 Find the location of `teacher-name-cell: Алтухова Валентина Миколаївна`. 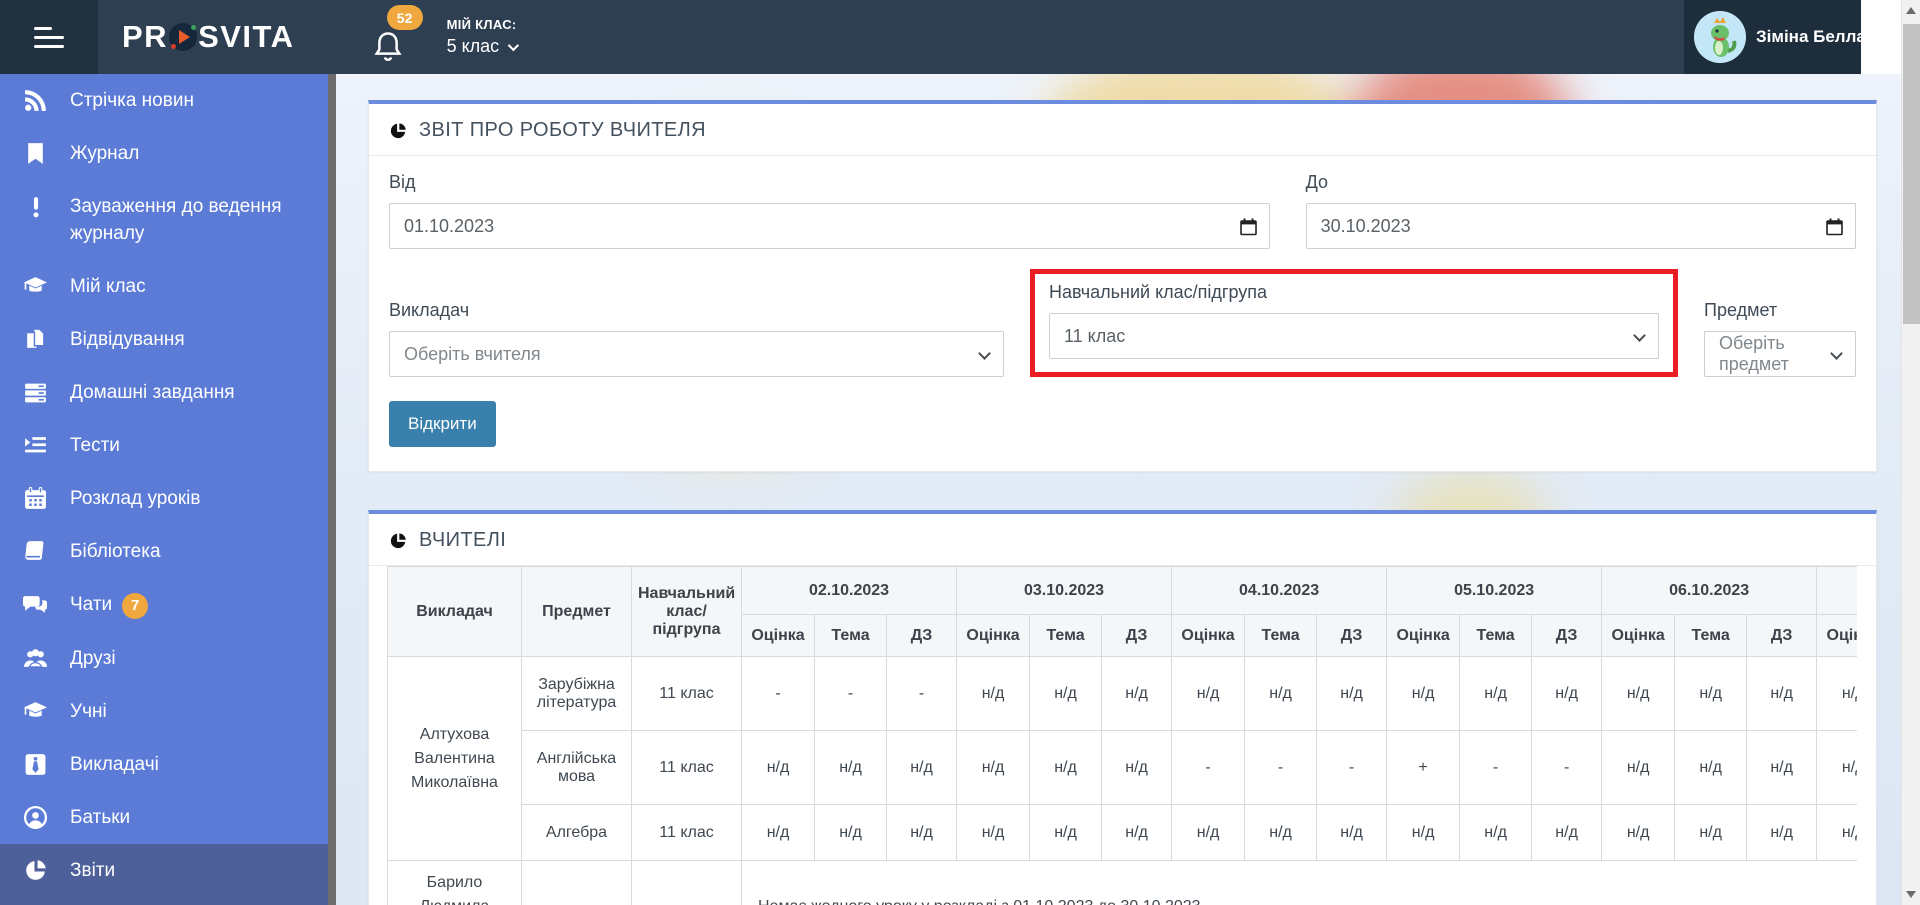

teacher-name-cell: Алтухова Валентина Миколаївна is located at coordinates (454, 758).